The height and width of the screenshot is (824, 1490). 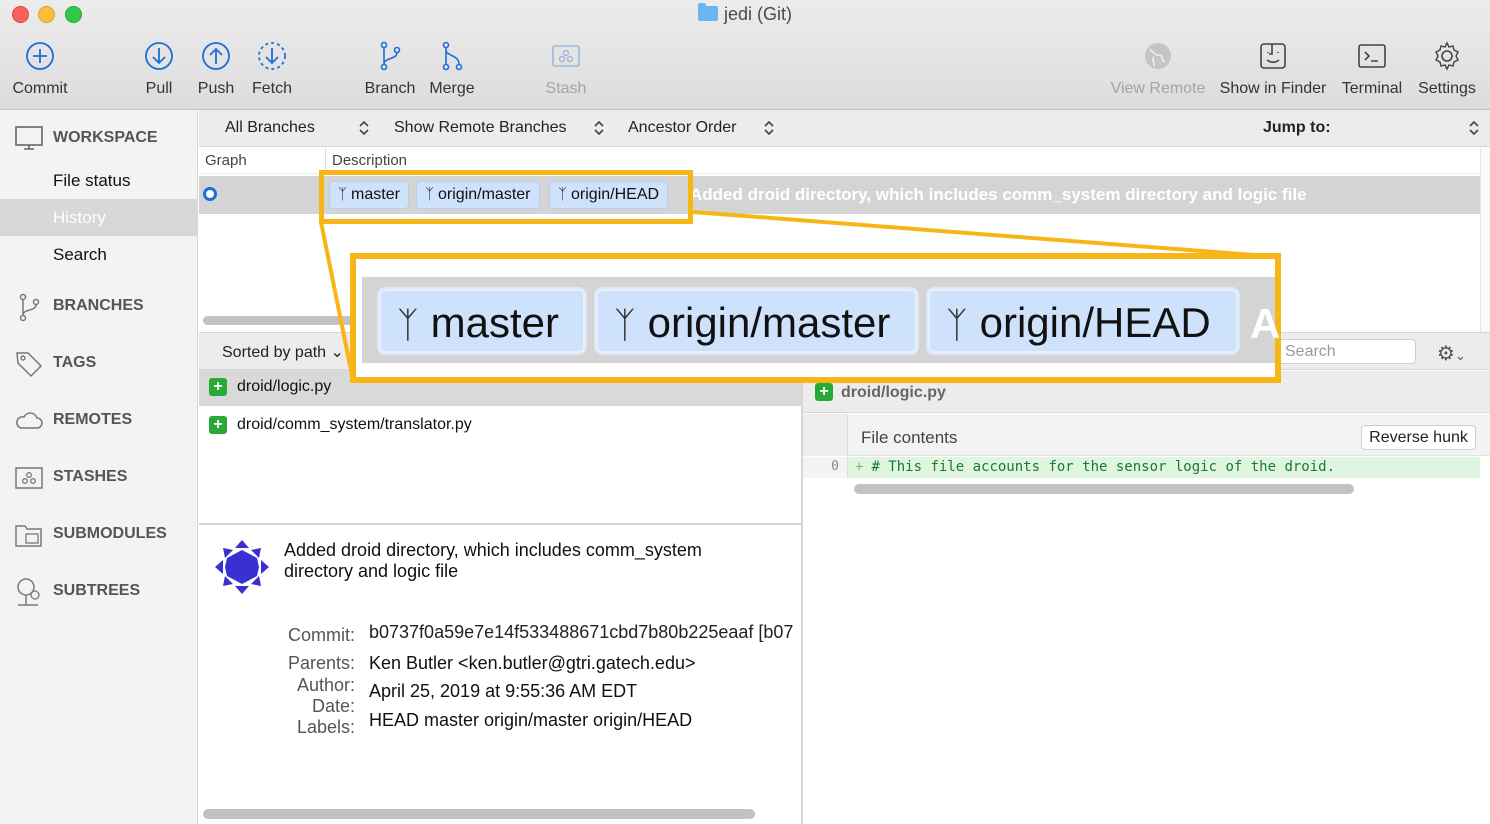 I want to click on zoom-tag-origin-head: ᛉ origin/HEAD, so click(x=1083, y=321).